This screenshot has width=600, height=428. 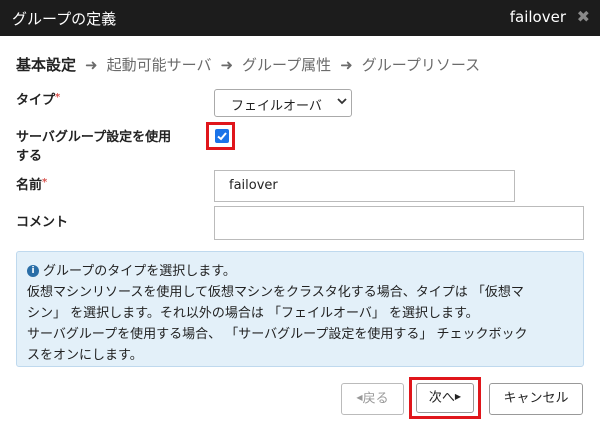 I want to click on type-label: タイプ*, so click(x=38, y=100).